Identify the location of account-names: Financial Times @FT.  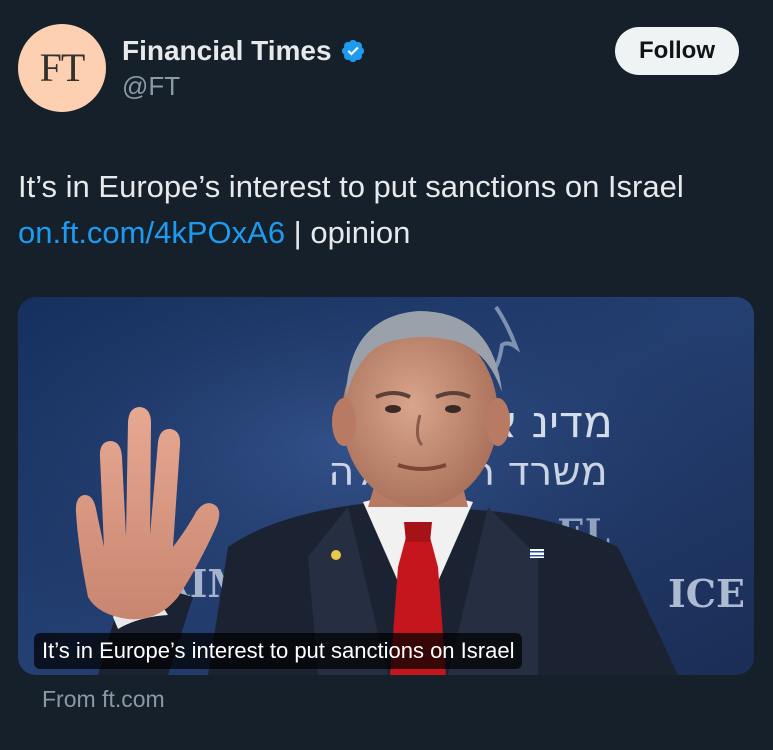
(244, 68).